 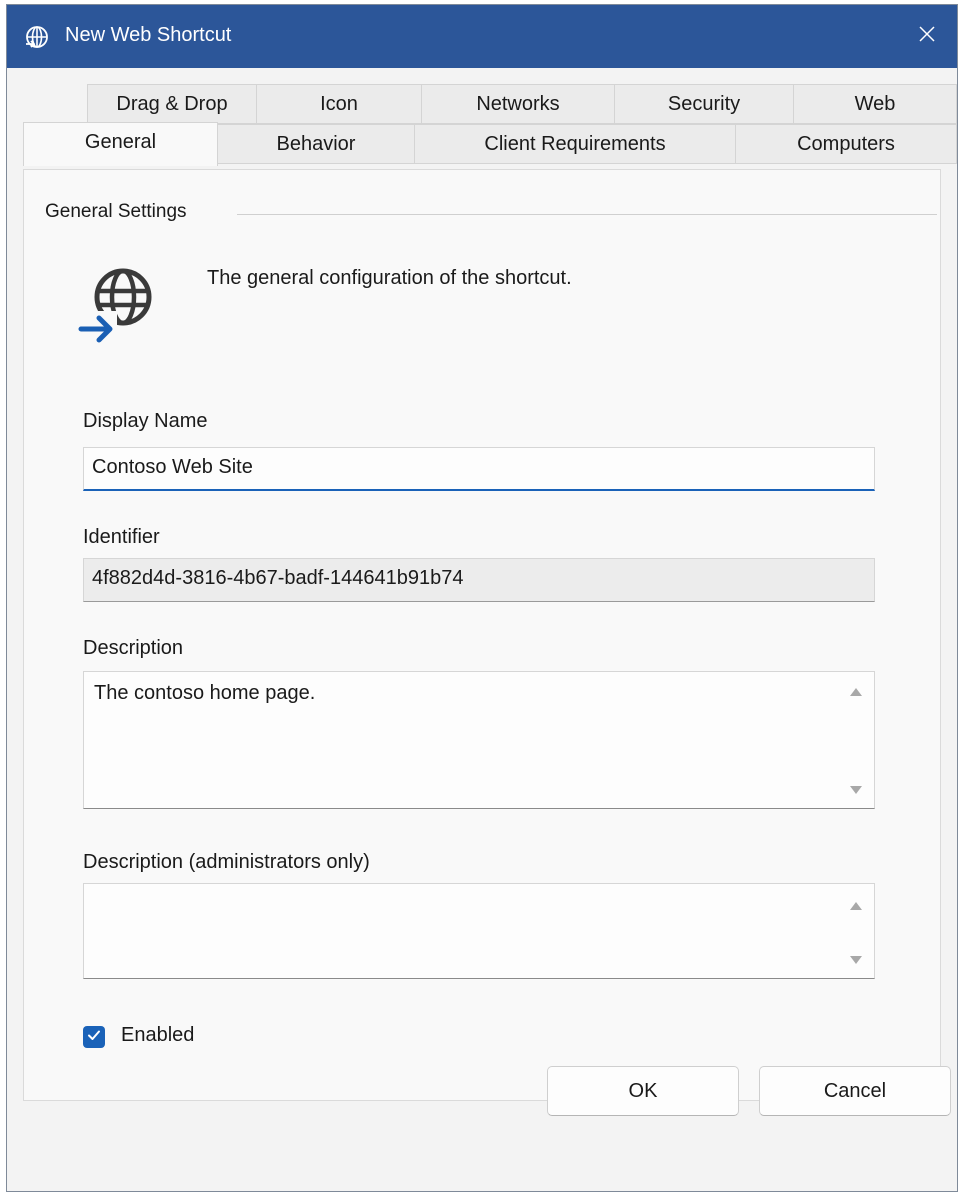 What do you see at coordinates (704, 104) in the screenshot?
I see `tab-security: Security` at bounding box center [704, 104].